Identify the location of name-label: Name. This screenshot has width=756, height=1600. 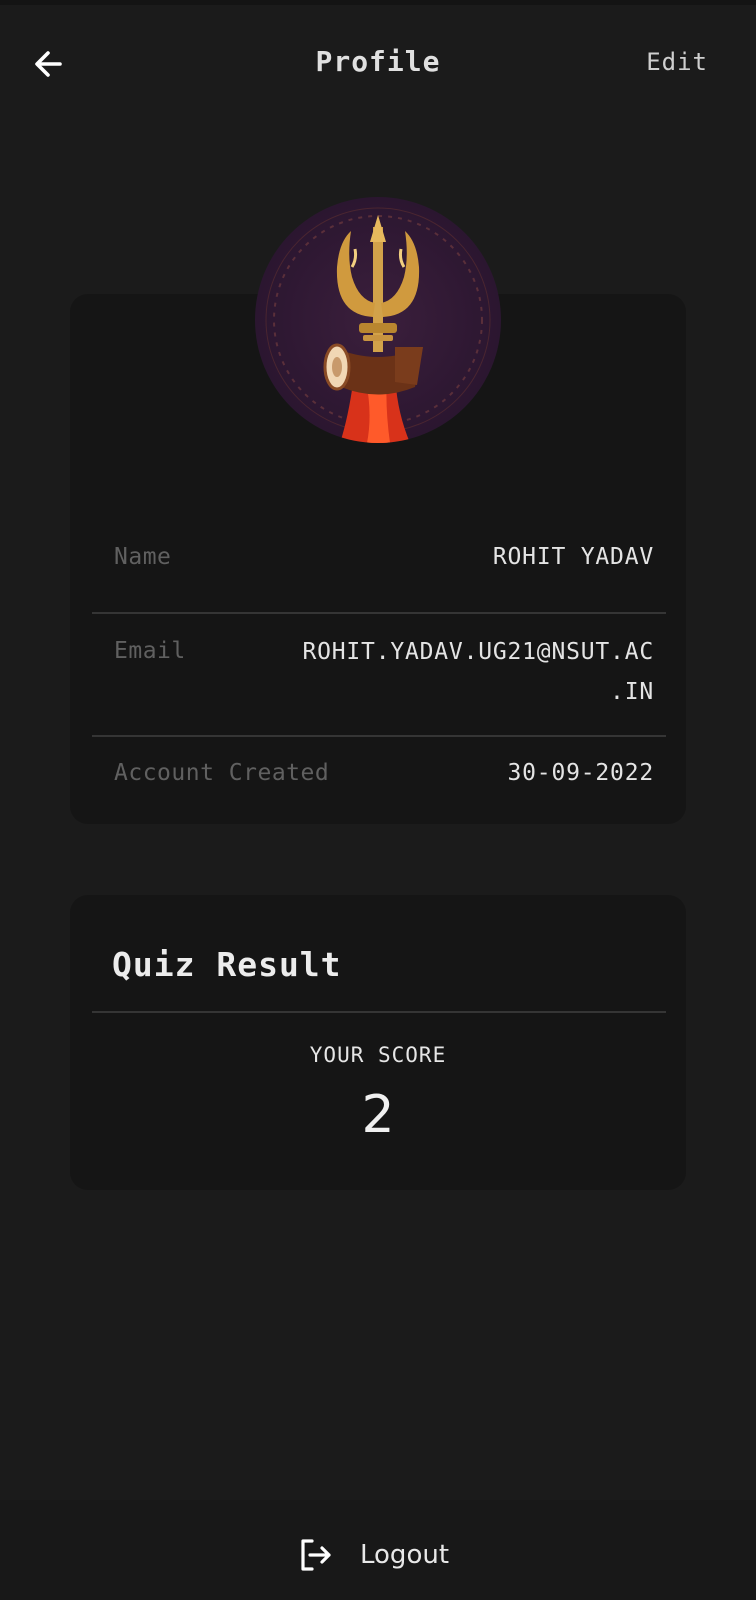
(143, 557).